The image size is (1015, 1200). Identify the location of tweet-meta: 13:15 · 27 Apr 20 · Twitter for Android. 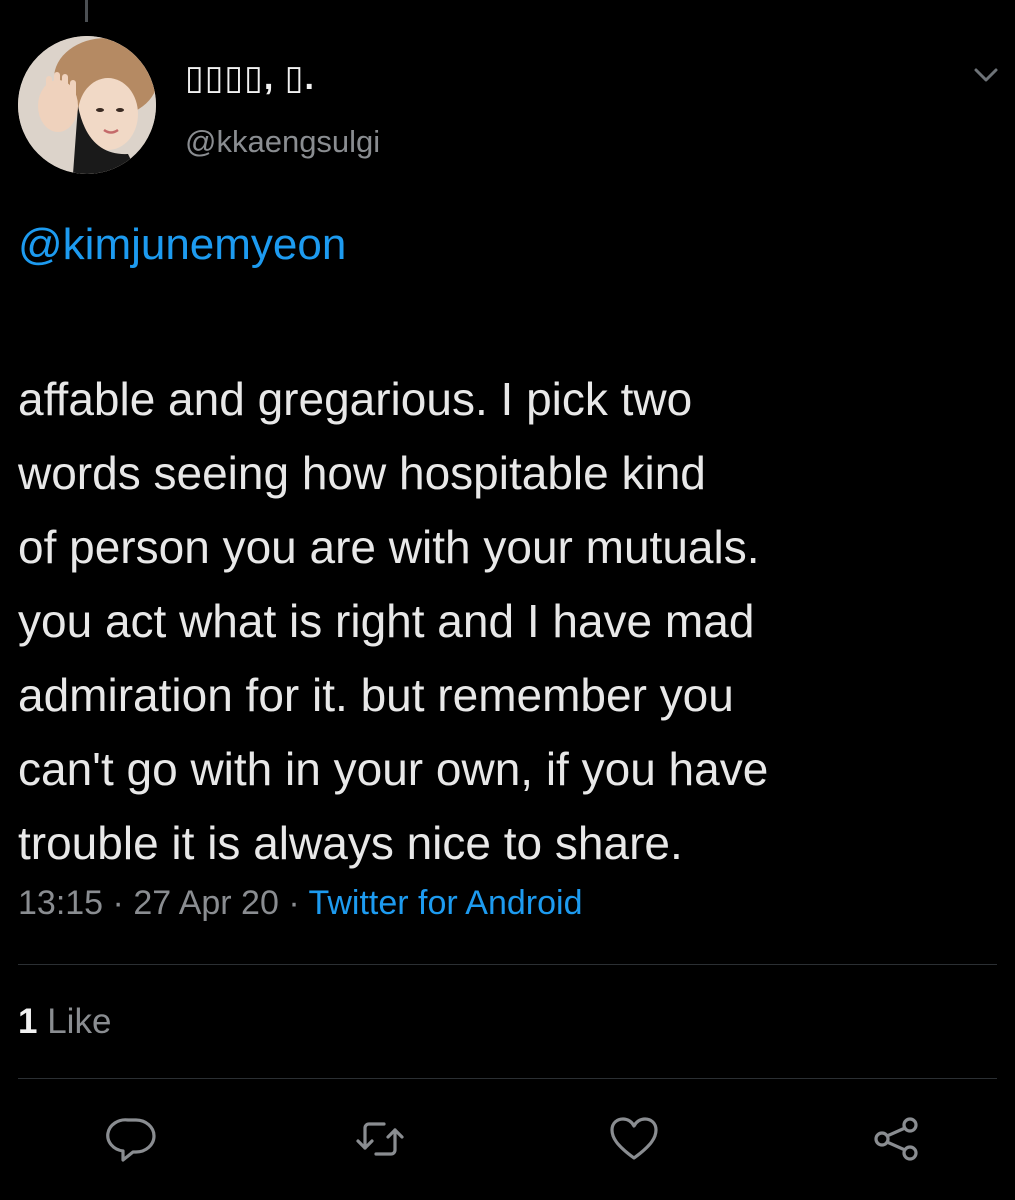
(300, 903).